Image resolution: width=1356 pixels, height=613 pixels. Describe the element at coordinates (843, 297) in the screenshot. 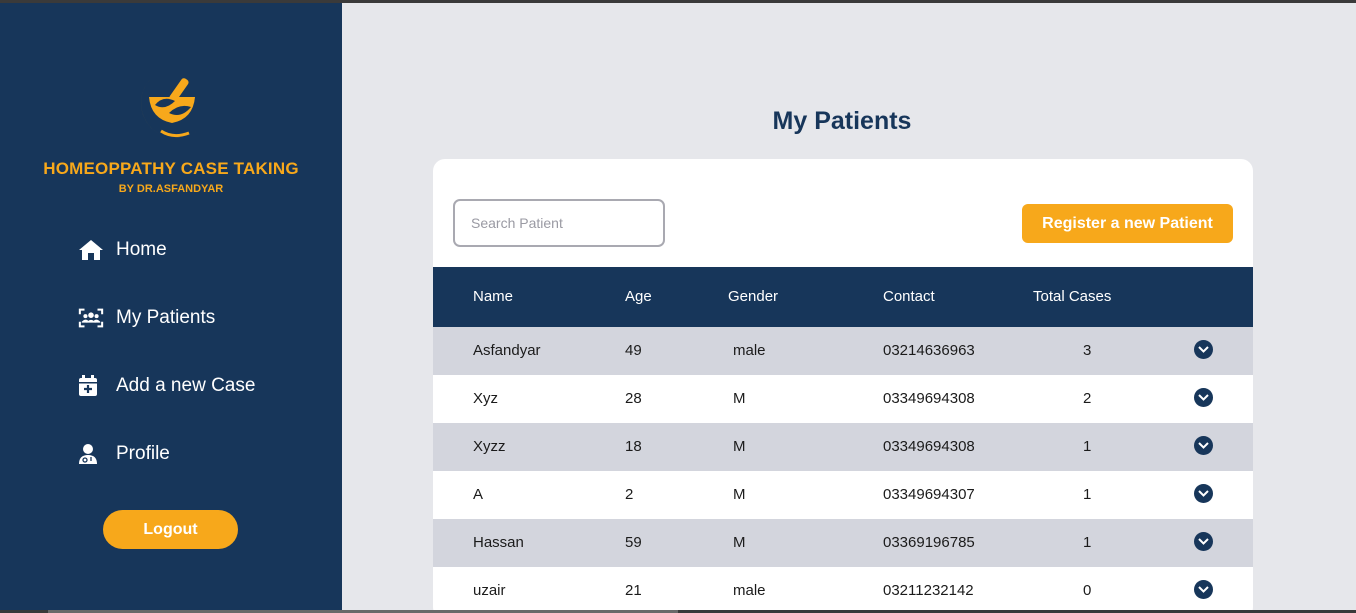

I see `table-header: Name Age Gender Contact Total Cases` at that location.